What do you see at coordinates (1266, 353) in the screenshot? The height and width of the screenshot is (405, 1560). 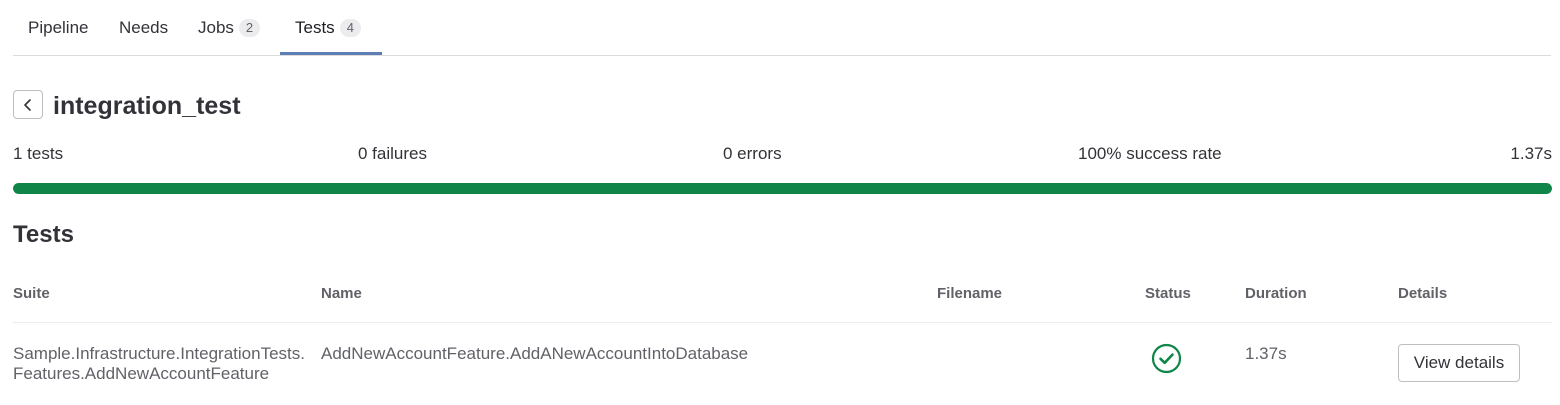 I see `duration-cell: 1.37s` at bounding box center [1266, 353].